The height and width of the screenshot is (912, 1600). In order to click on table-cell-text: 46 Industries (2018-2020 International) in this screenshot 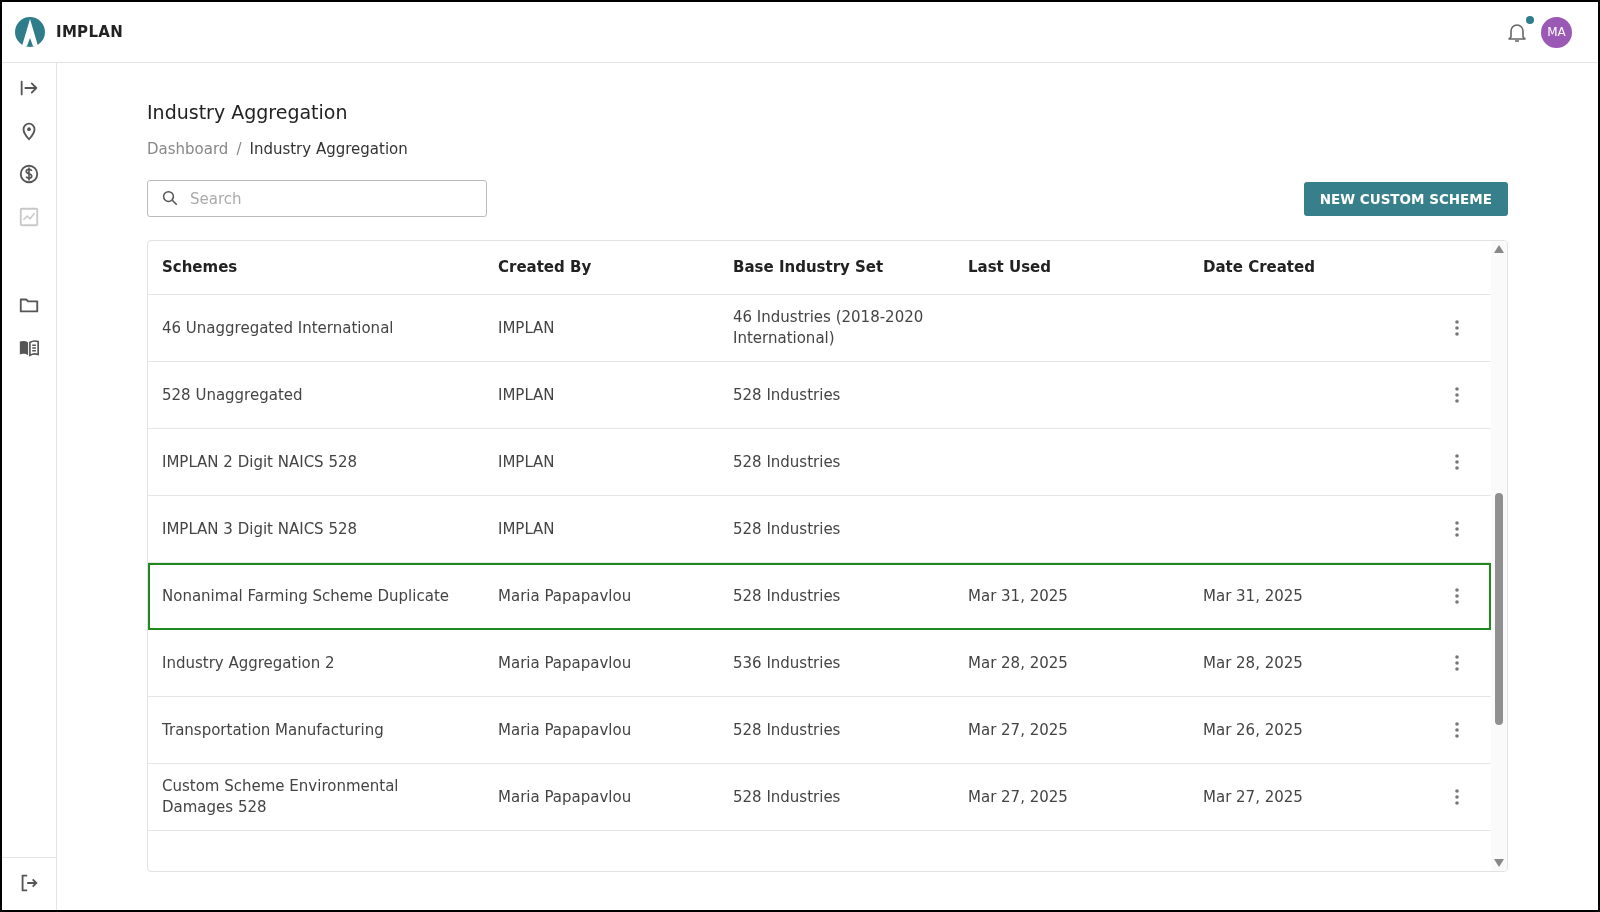, I will do `click(829, 328)`.